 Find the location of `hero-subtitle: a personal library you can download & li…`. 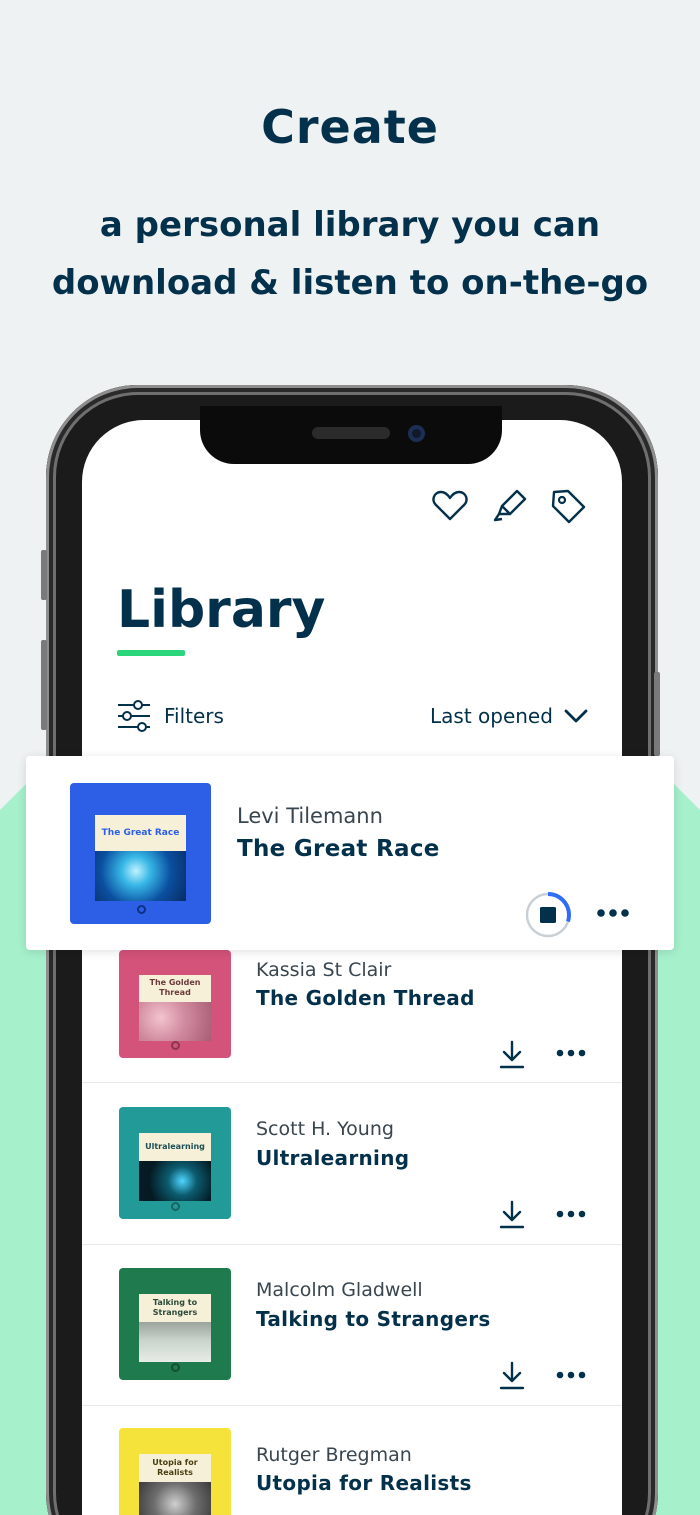

hero-subtitle: a personal library you can download & li… is located at coordinates (350, 254).